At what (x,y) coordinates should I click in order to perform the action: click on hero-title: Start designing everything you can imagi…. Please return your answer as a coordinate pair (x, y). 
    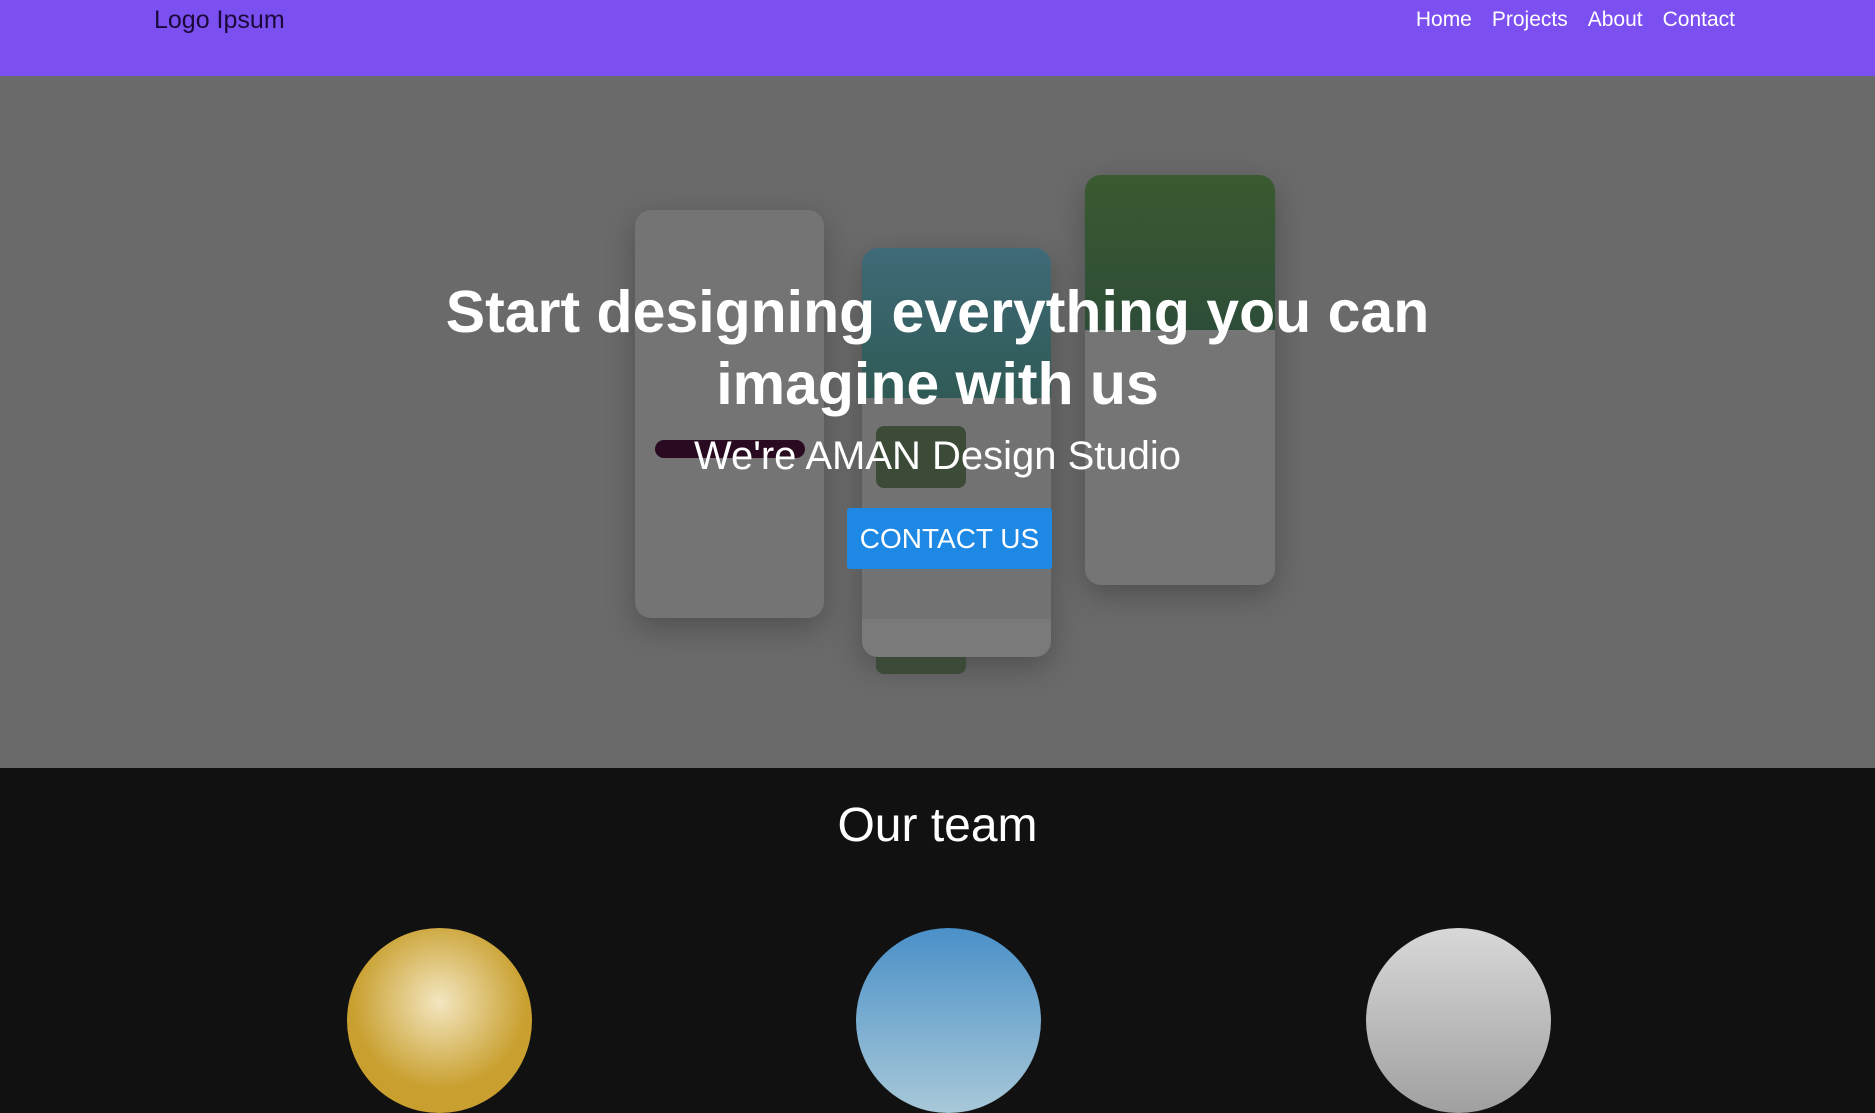
    Looking at the image, I should click on (937, 348).